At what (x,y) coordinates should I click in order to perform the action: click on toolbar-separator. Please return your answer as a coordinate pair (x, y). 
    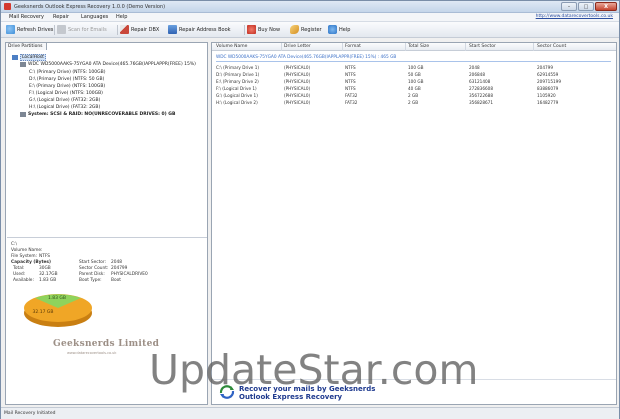
    Looking at the image, I should click on (117, 30).